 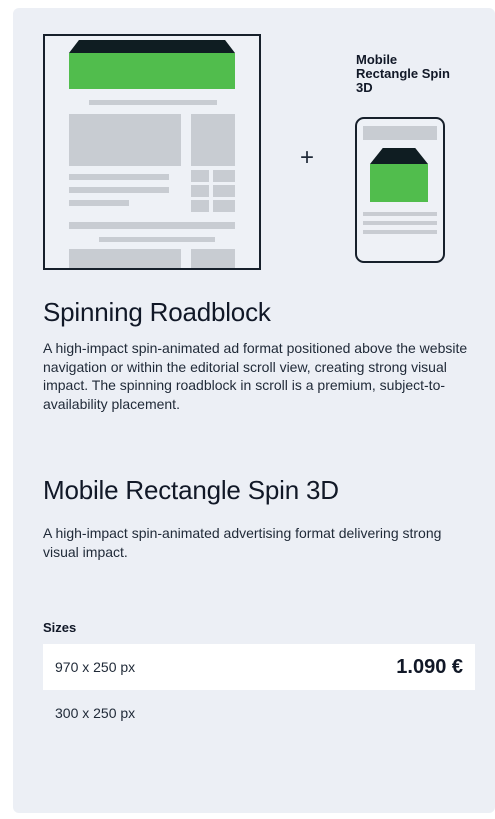 I want to click on size-row: 300 x 250 px, so click(x=259, y=713).